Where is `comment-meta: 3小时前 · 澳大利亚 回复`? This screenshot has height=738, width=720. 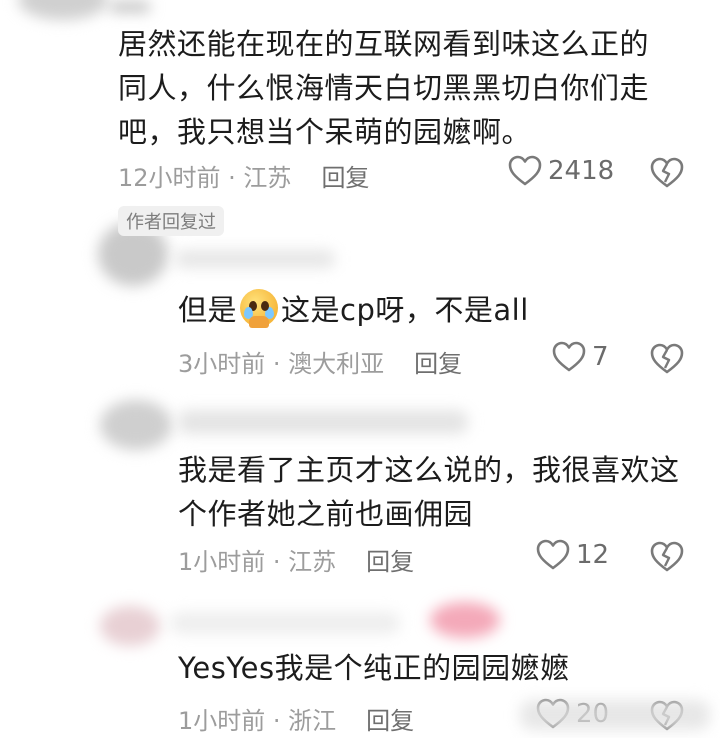 comment-meta: 3小时前 · 澳大利亚 回复 is located at coordinates (320, 361).